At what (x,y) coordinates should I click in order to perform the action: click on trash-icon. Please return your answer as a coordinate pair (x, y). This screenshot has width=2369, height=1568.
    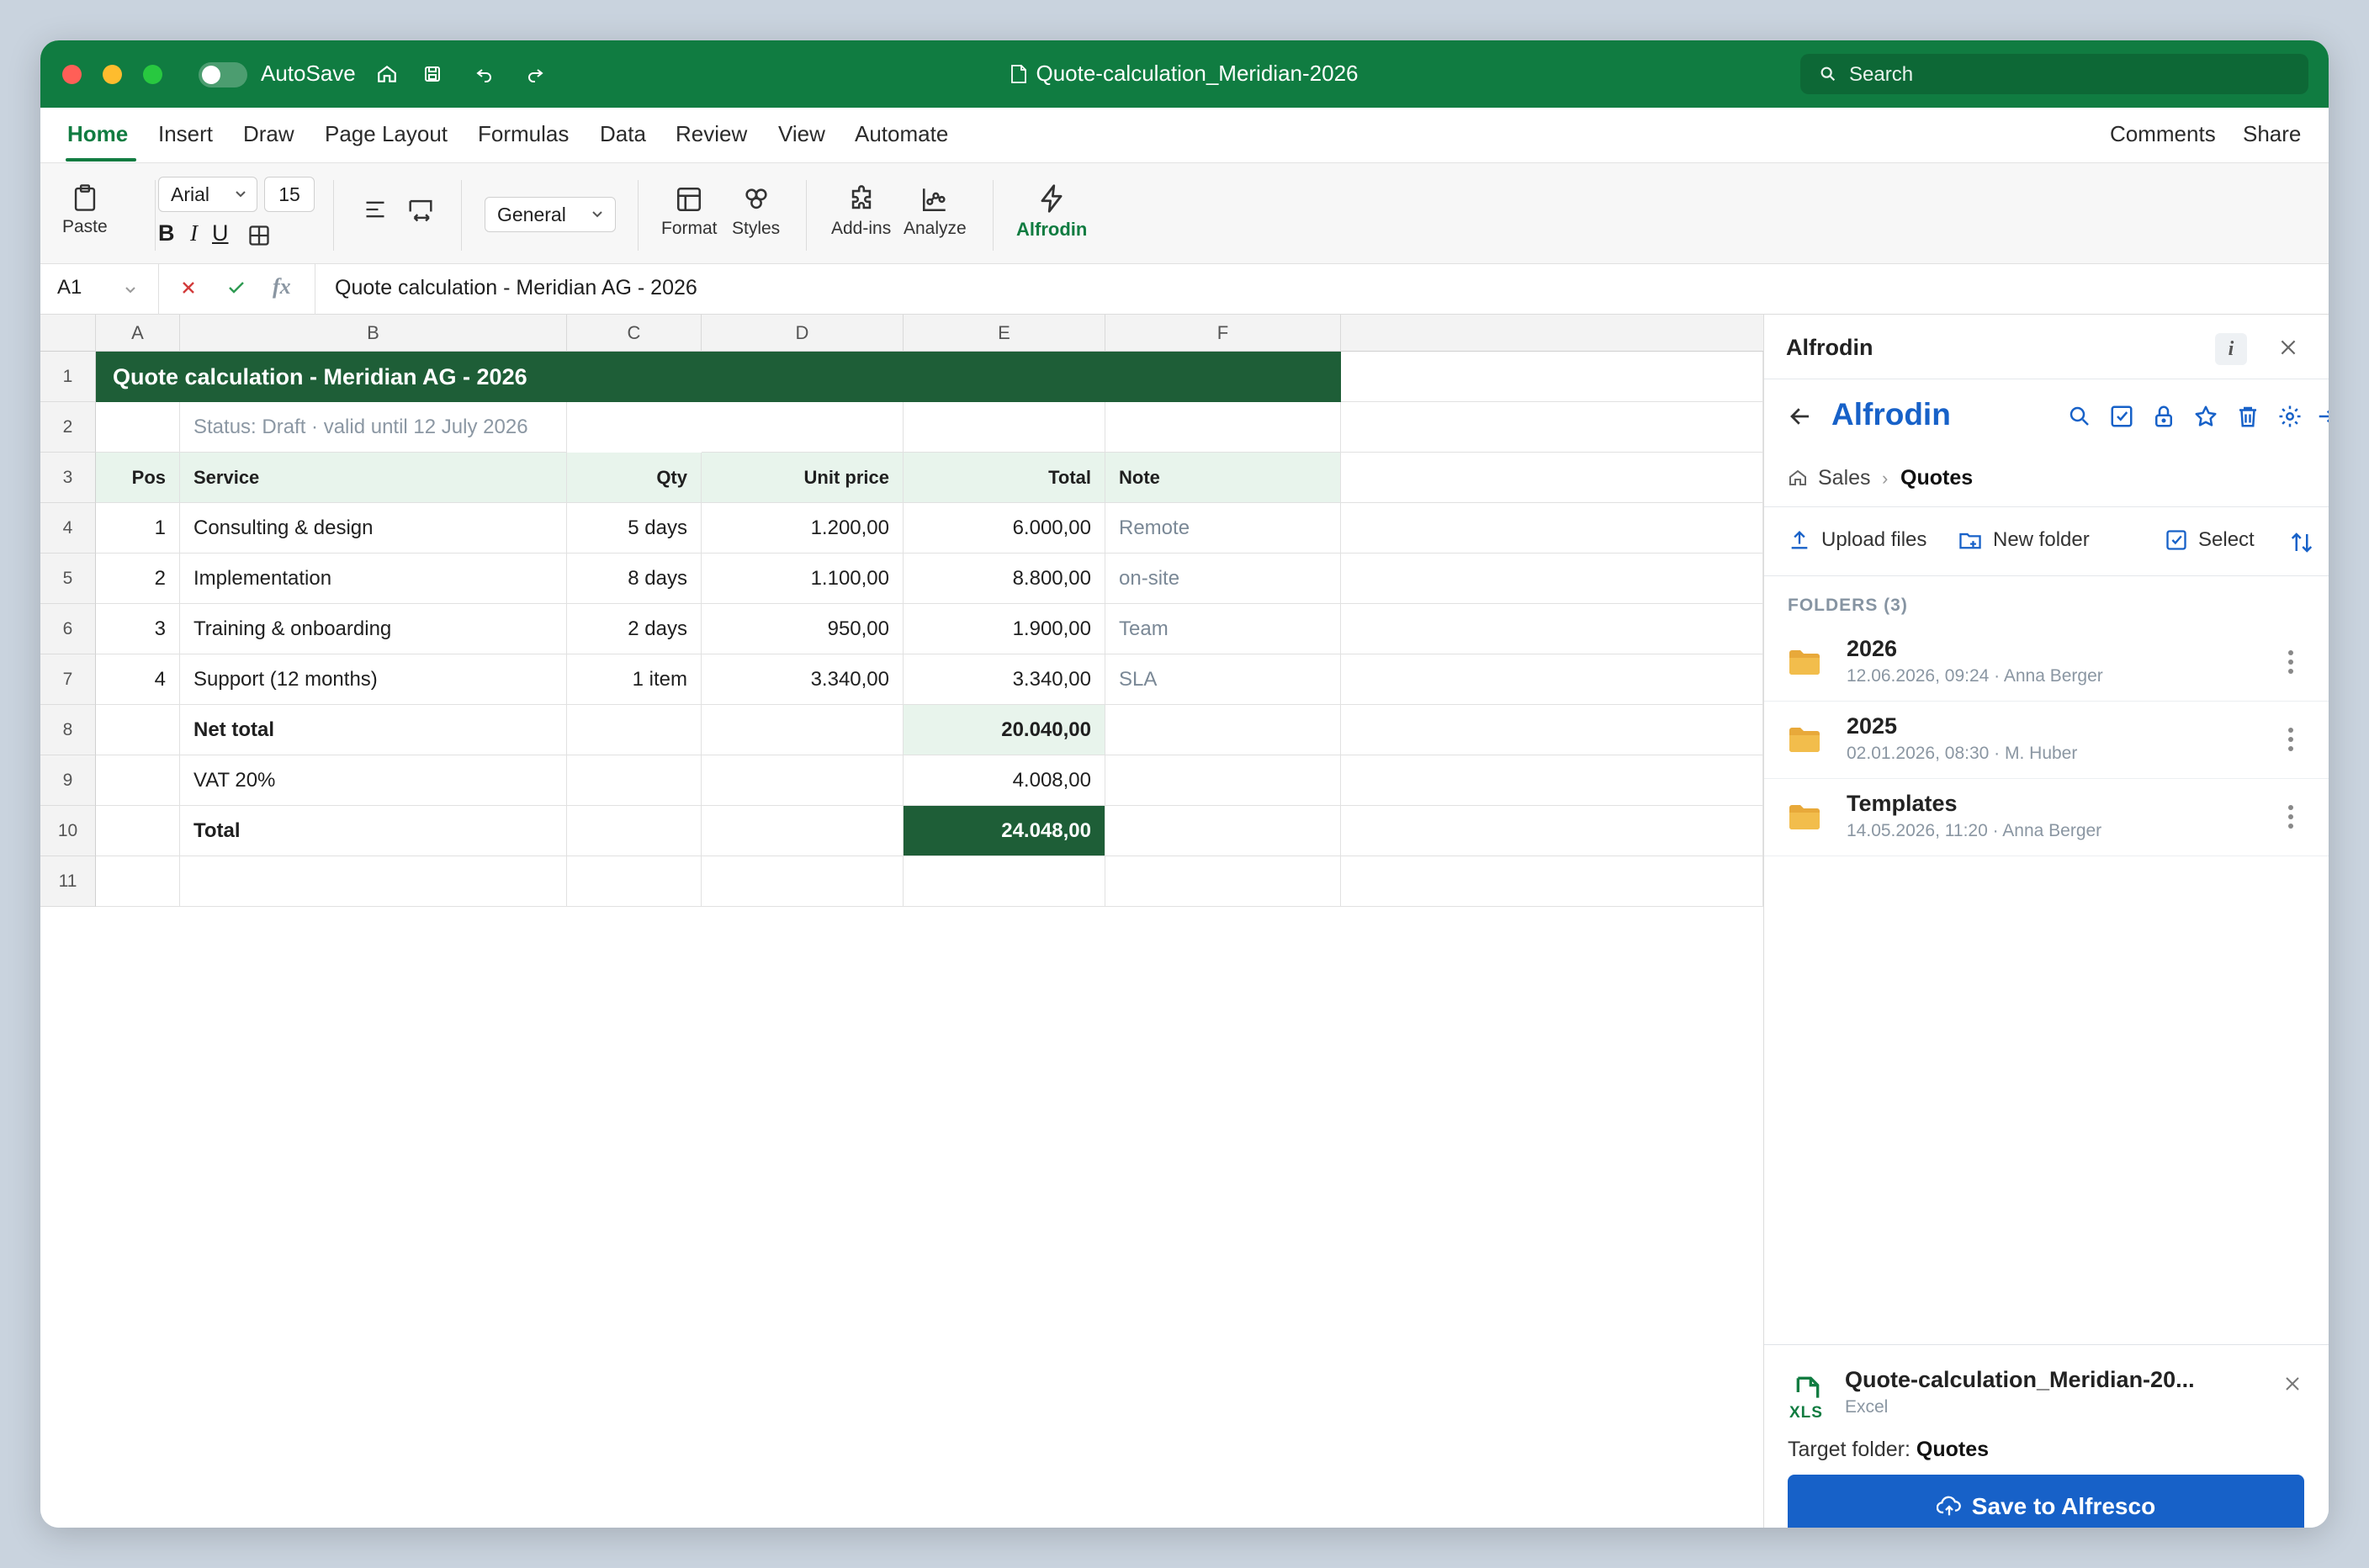
    Looking at the image, I should click on (2248, 416).